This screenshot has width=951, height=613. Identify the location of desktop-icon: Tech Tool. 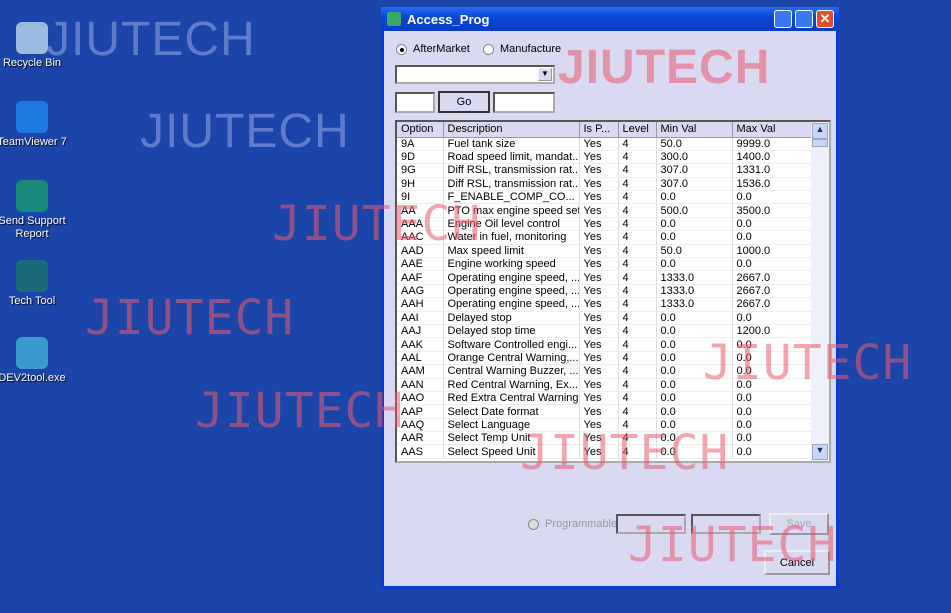
(34, 284).